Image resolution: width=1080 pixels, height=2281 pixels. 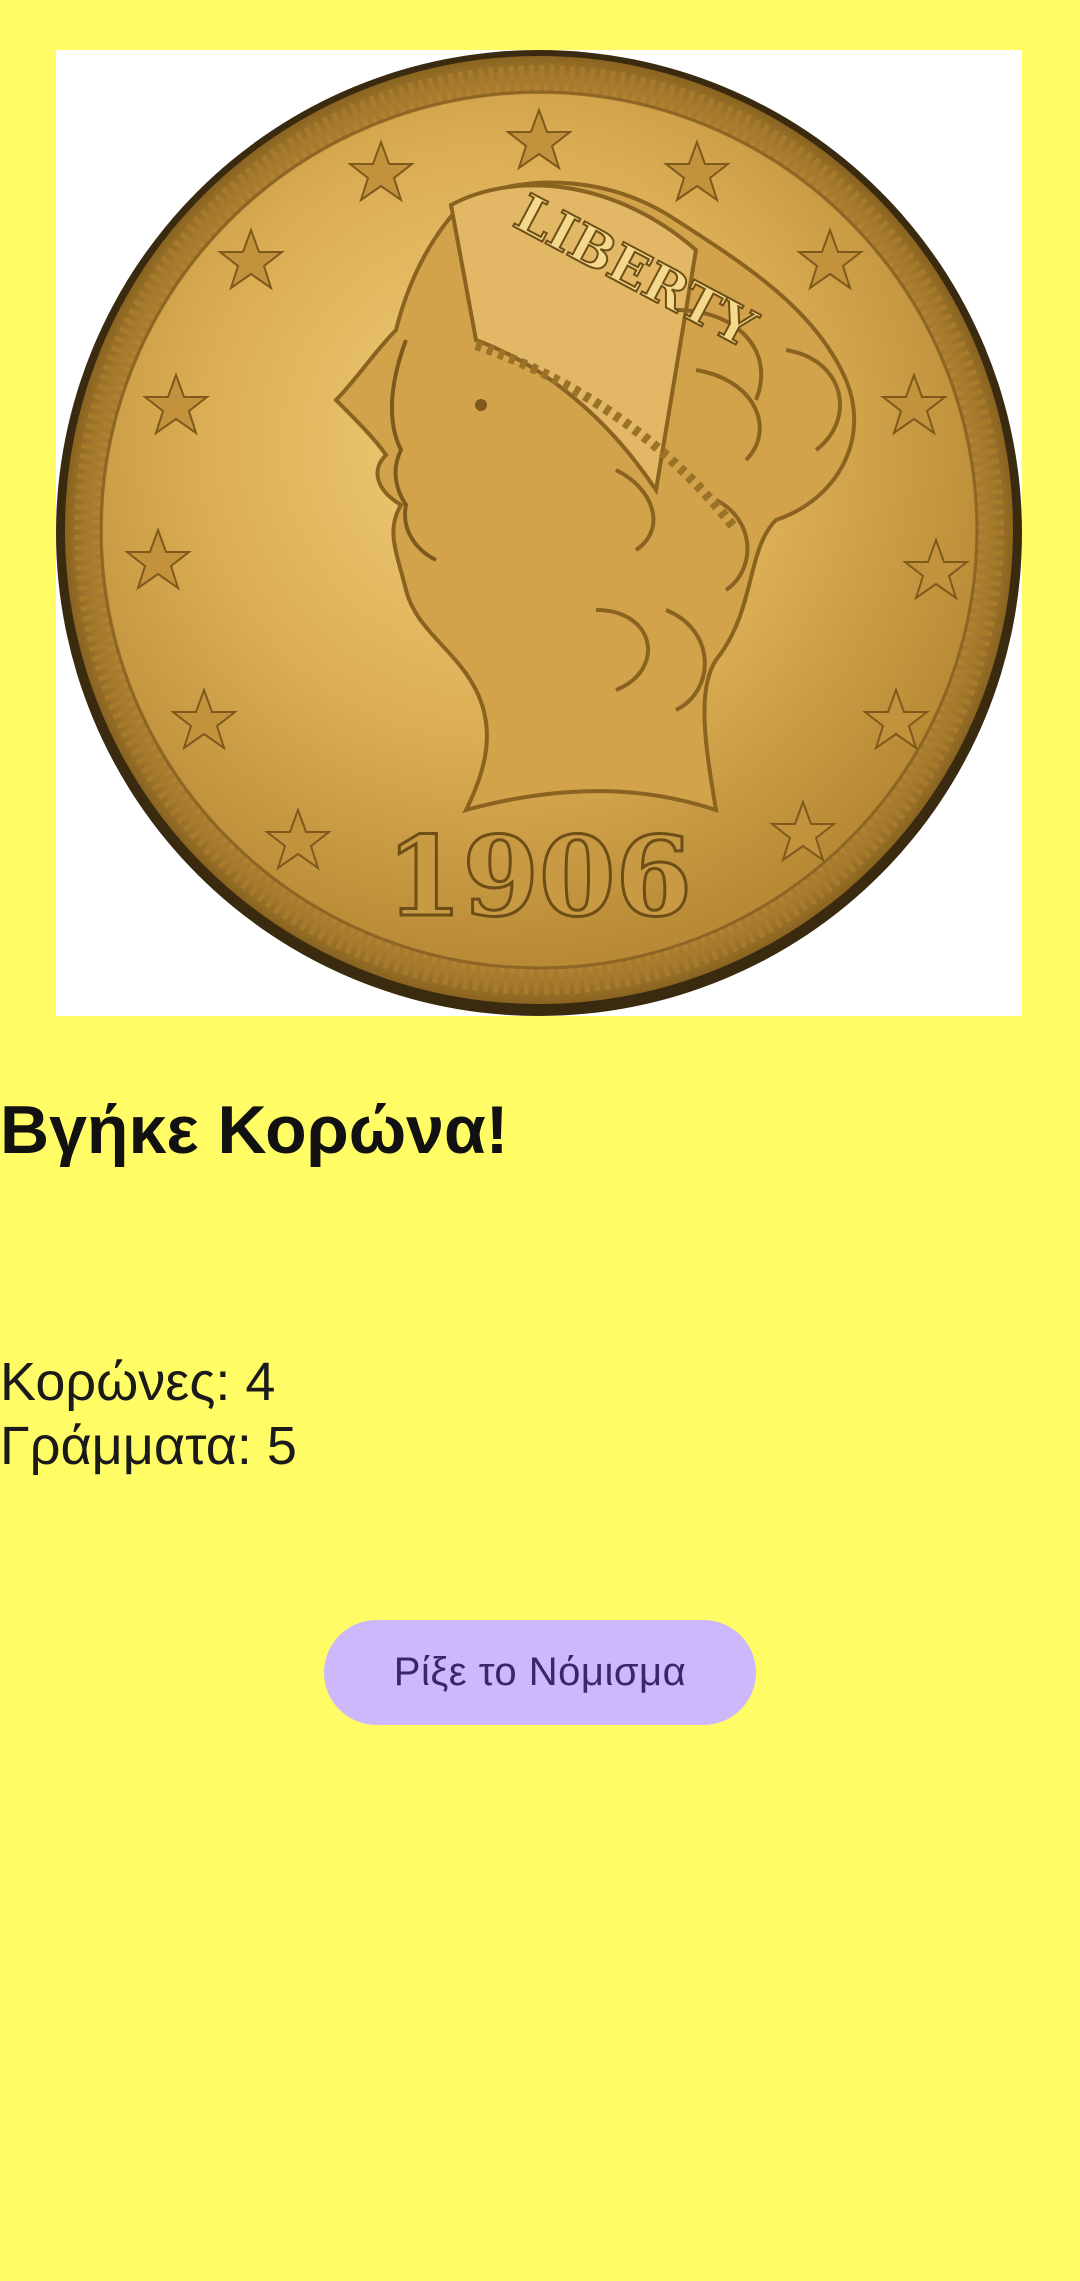 I want to click on result-title: Βγήκε Κορώνα!, so click(x=254, y=1130).